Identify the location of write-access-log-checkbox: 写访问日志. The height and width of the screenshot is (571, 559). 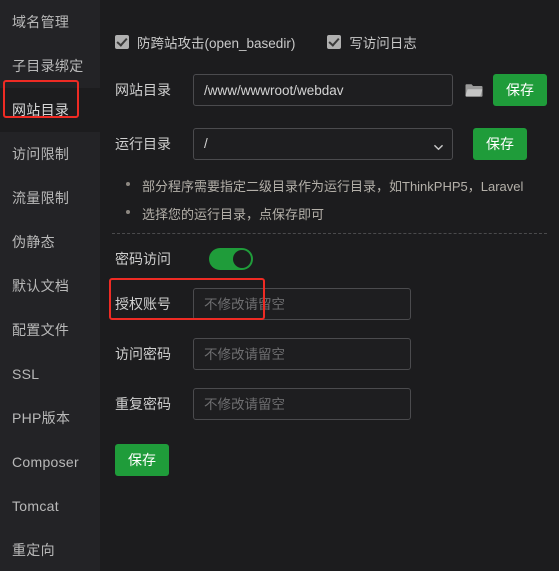
(372, 42).